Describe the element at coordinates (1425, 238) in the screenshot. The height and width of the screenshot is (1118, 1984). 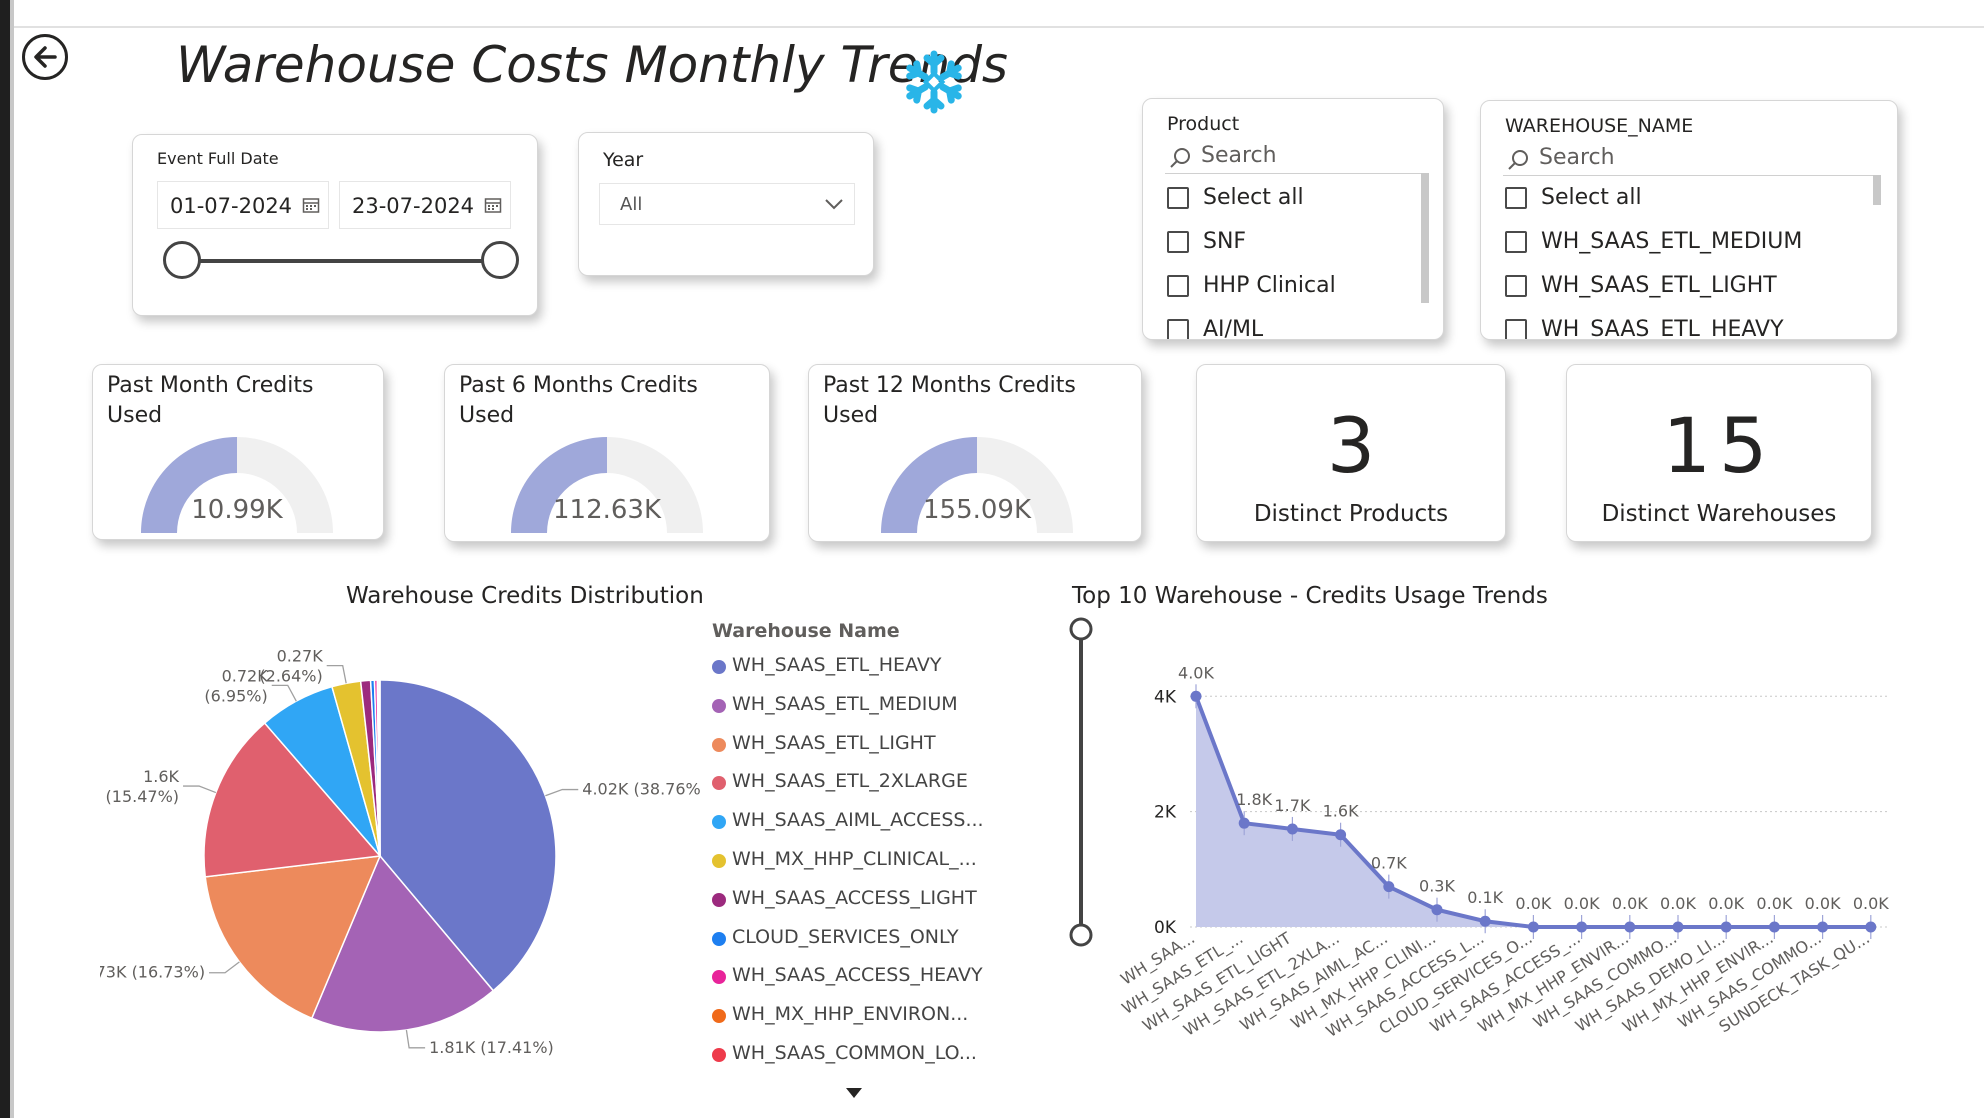
I see `product-scrollbar` at that location.